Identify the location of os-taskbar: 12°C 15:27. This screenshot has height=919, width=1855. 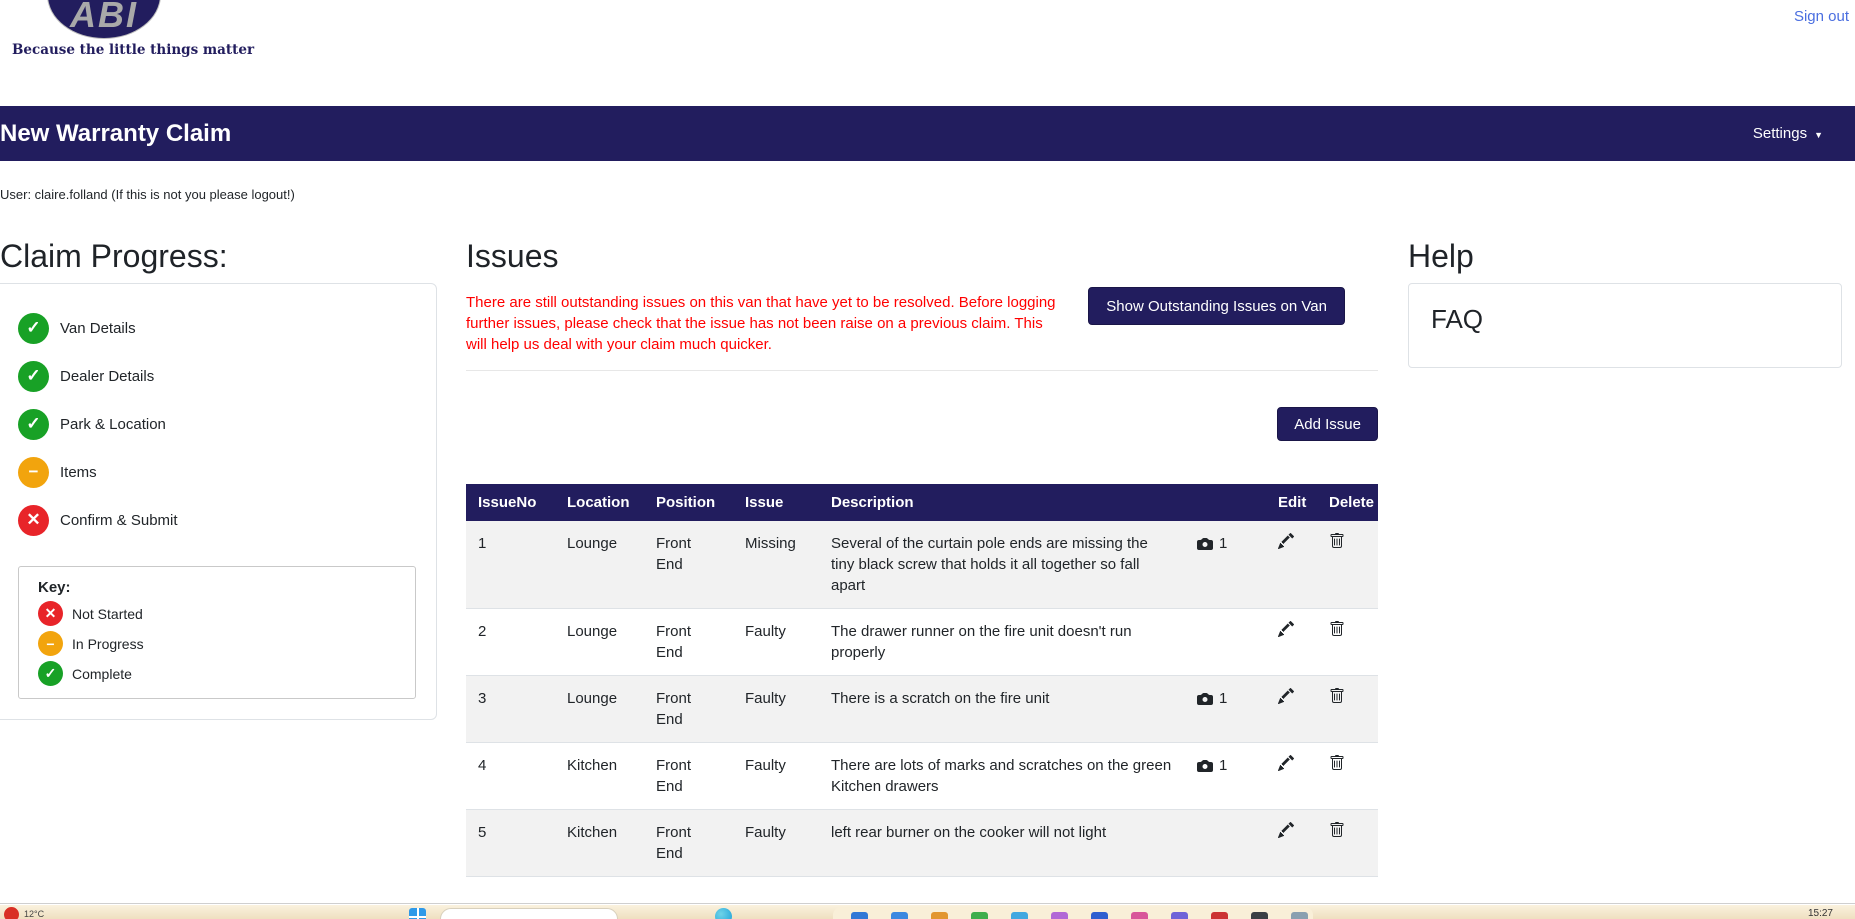
(927, 911).